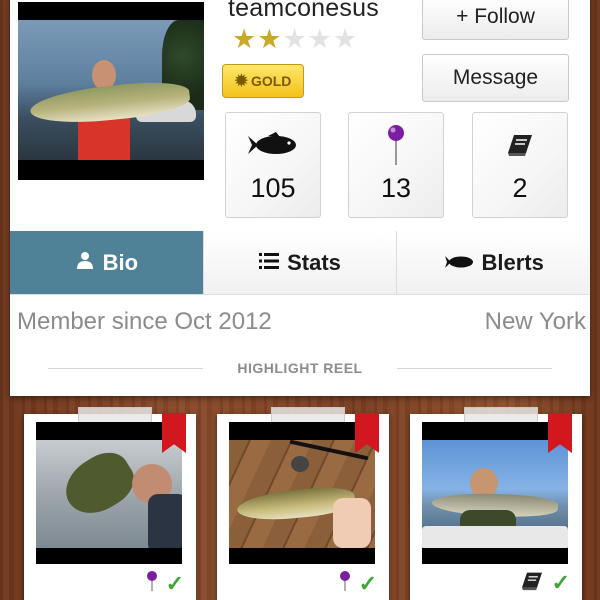 The width and height of the screenshot is (600, 600). I want to click on profile-tabs: Bio Stats Blerts, so click(300, 263).